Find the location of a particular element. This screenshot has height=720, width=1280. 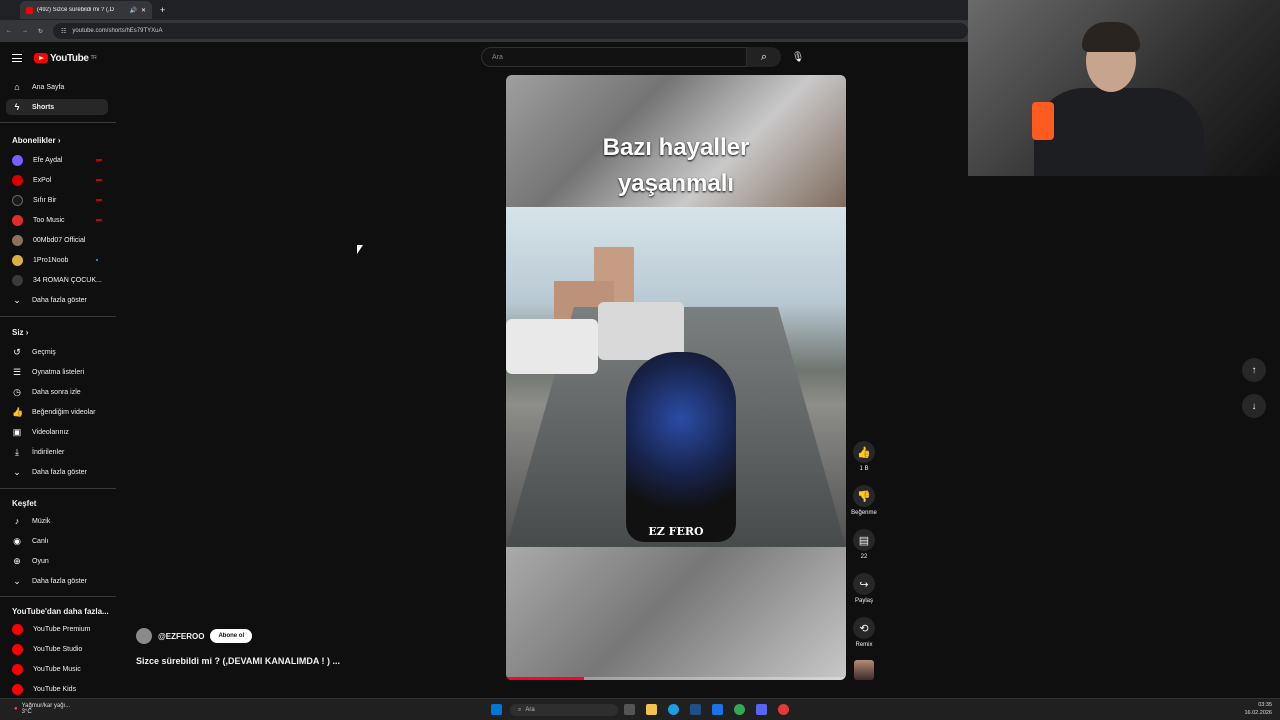

search-button: ⌕ is located at coordinates (764, 57).